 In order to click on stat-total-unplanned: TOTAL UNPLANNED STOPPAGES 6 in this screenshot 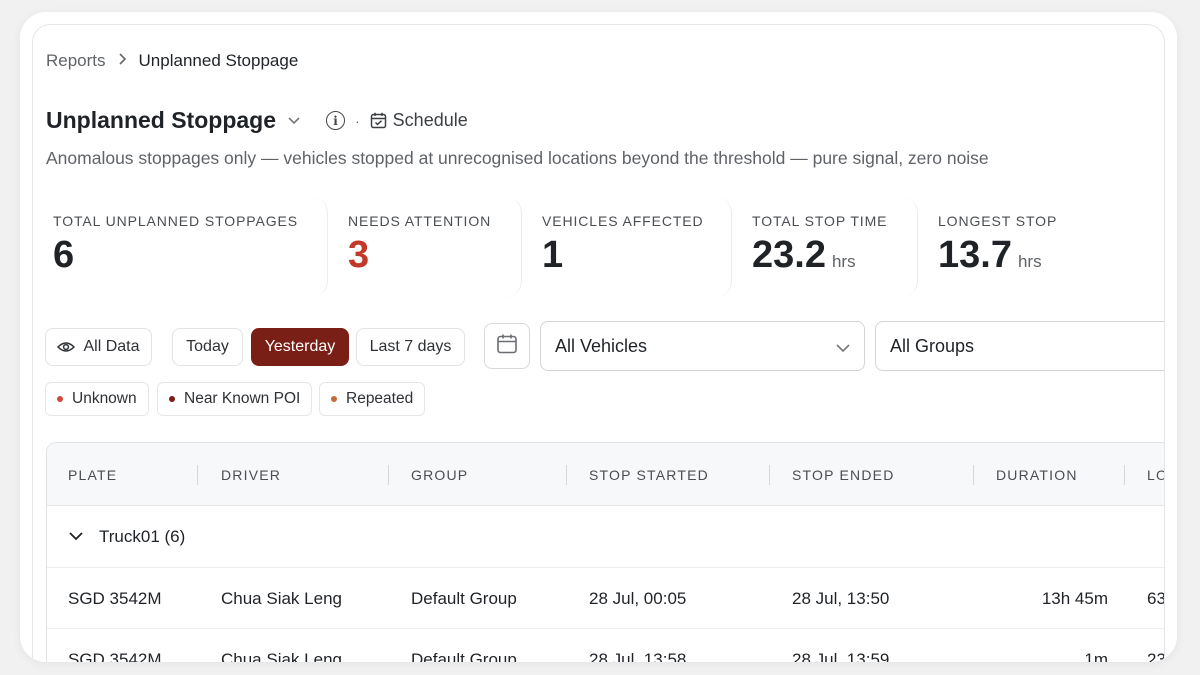, I will do `click(180, 247)`.